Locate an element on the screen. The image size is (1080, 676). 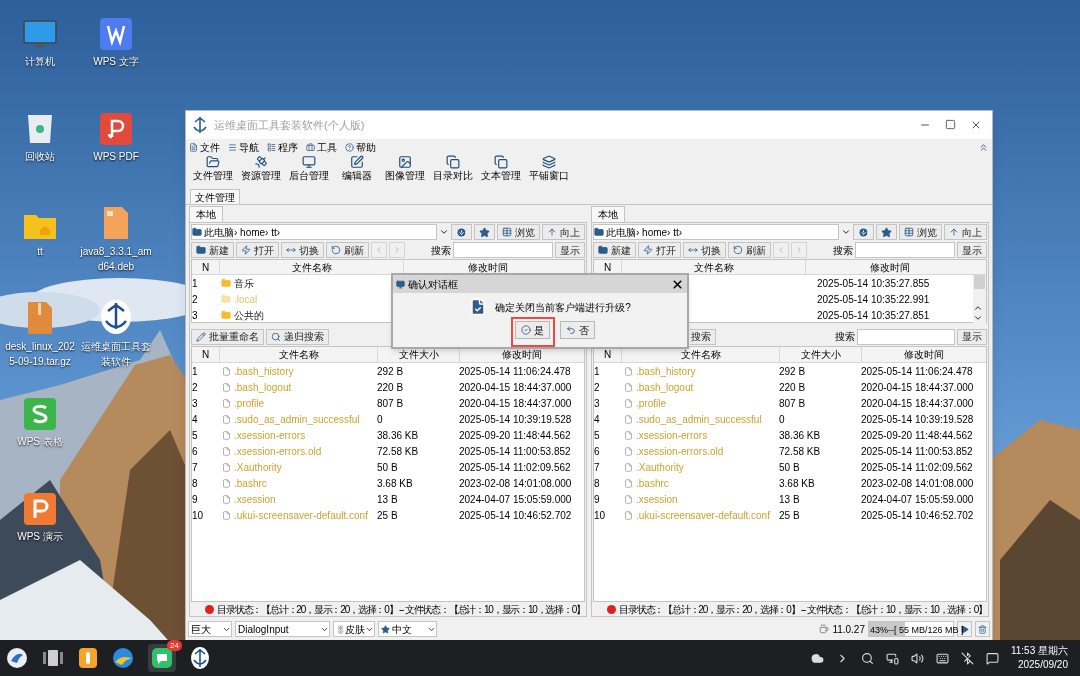
menu-item: 导航 is located at coordinates (243, 147).